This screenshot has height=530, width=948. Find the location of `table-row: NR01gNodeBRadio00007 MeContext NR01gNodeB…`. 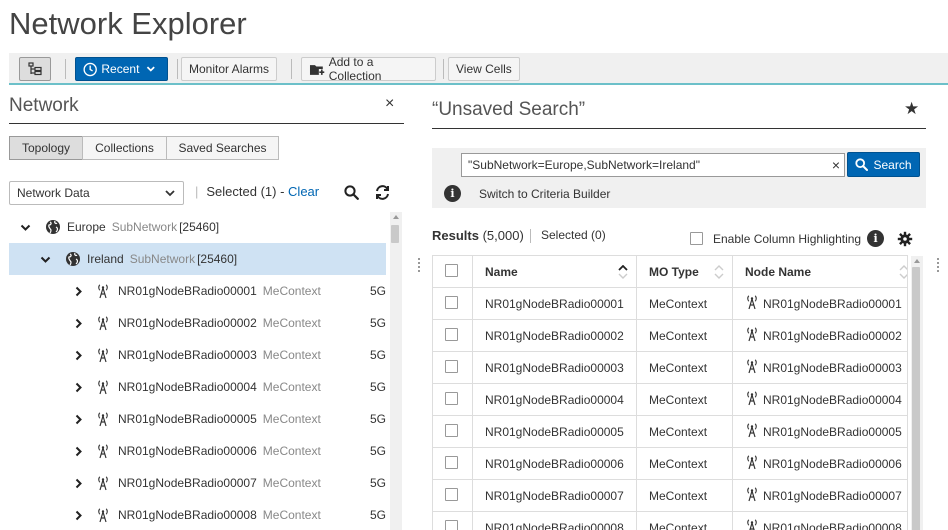

table-row: NR01gNodeBRadio00007 MeContext NR01gNodeB… is located at coordinates (670, 495).